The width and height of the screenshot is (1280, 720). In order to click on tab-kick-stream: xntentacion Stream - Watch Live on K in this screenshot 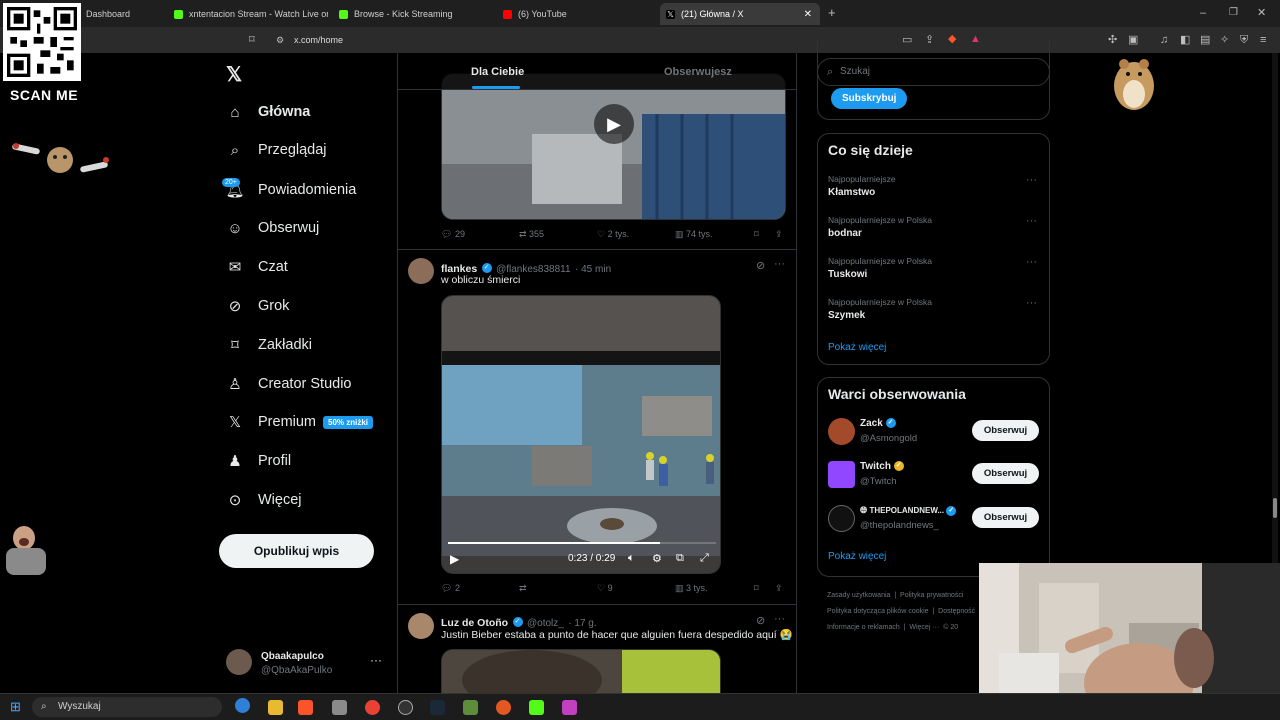, I will do `click(248, 14)`.